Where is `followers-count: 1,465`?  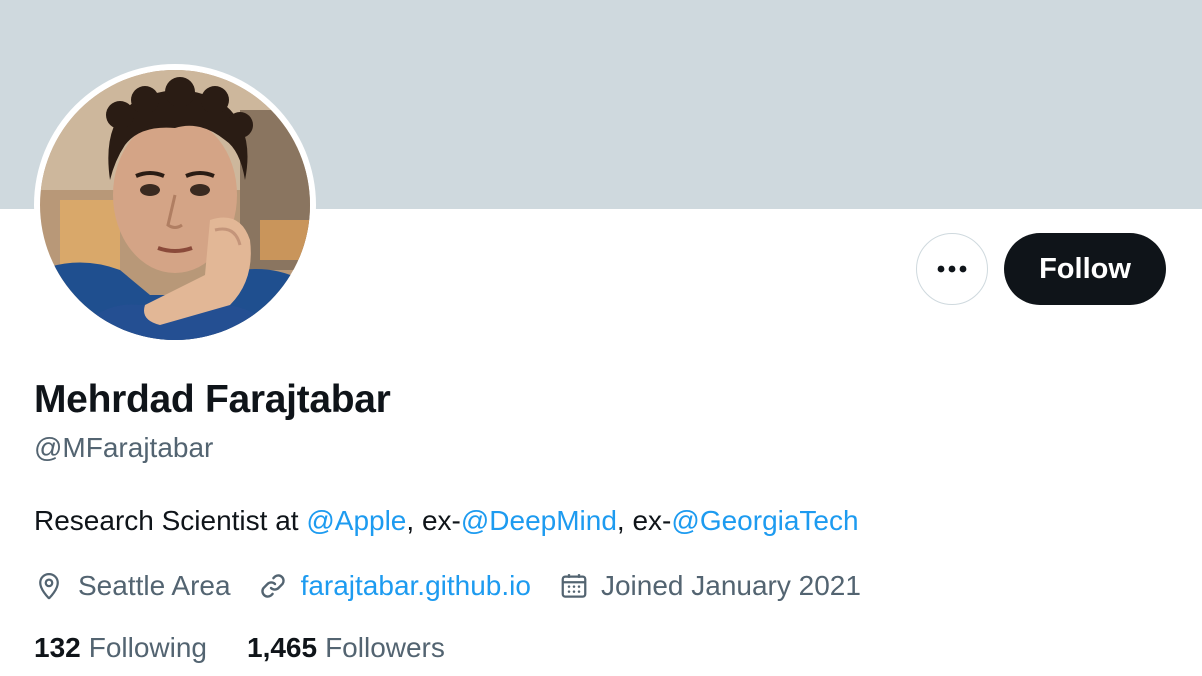 followers-count: 1,465 is located at coordinates (282, 647).